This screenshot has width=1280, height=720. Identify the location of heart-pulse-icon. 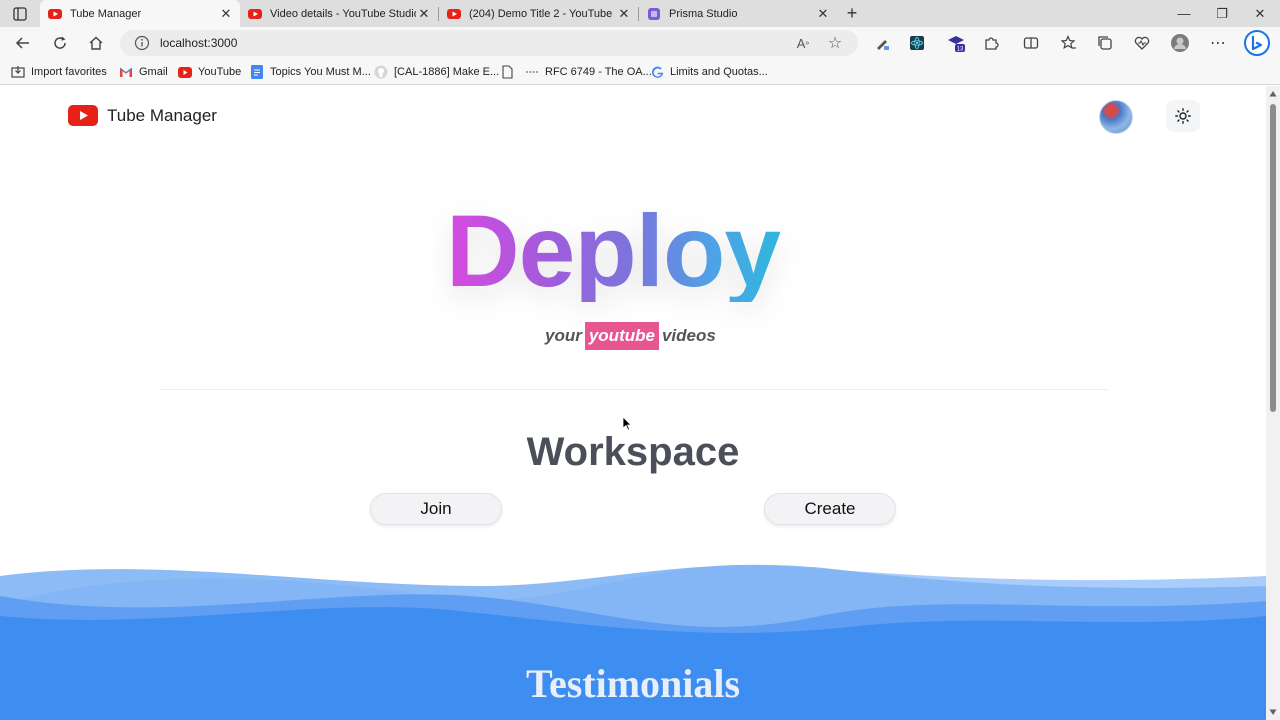
(1142, 43).